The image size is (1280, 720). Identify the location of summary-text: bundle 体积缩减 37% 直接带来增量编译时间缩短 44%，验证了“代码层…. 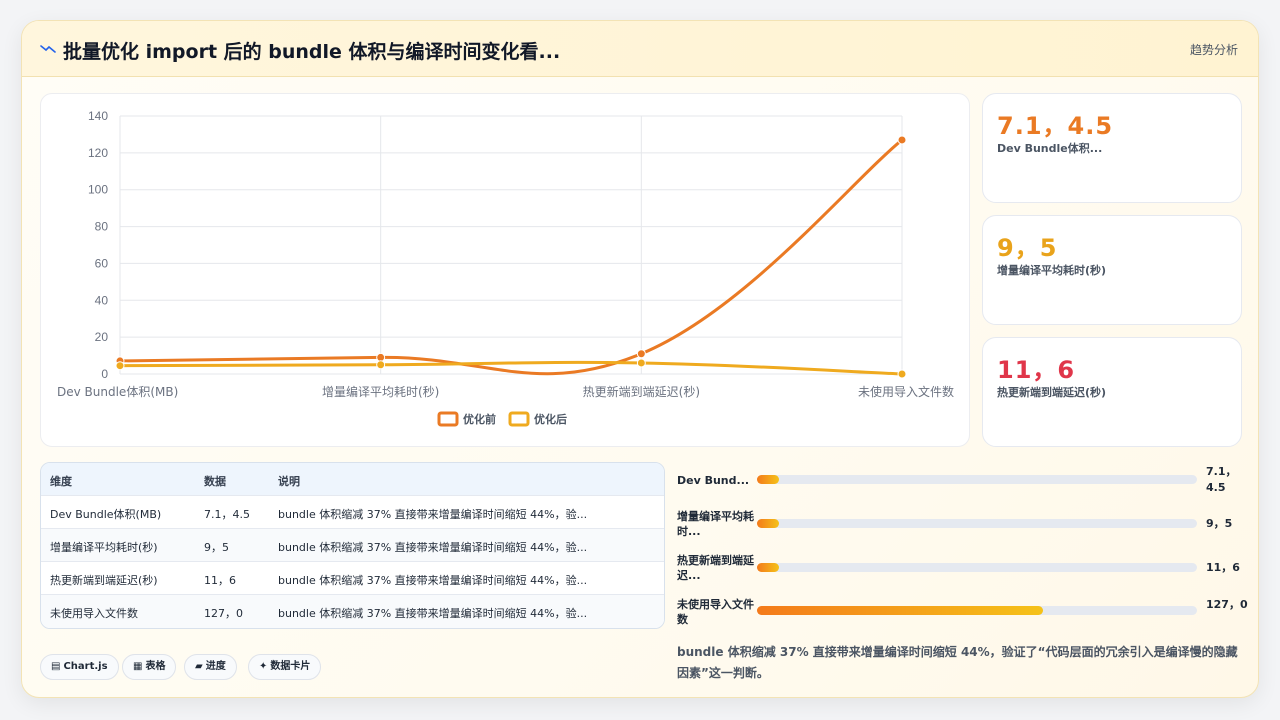
(957, 662).